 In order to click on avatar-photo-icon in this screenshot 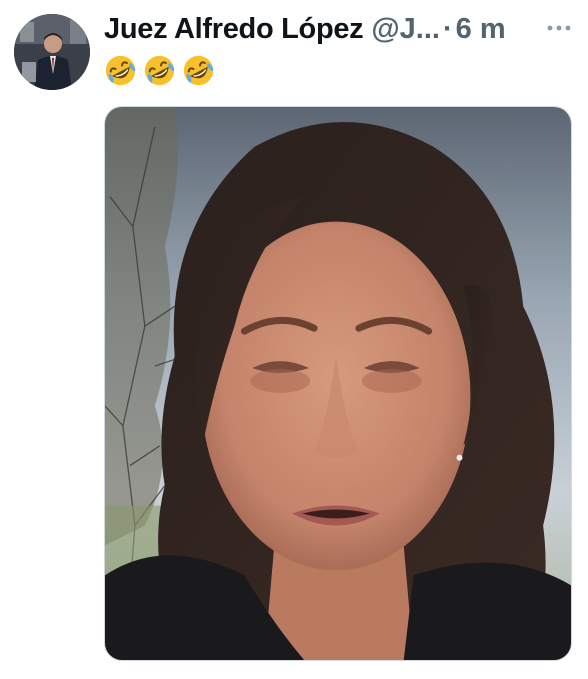, I will do `click(52, 52)`.